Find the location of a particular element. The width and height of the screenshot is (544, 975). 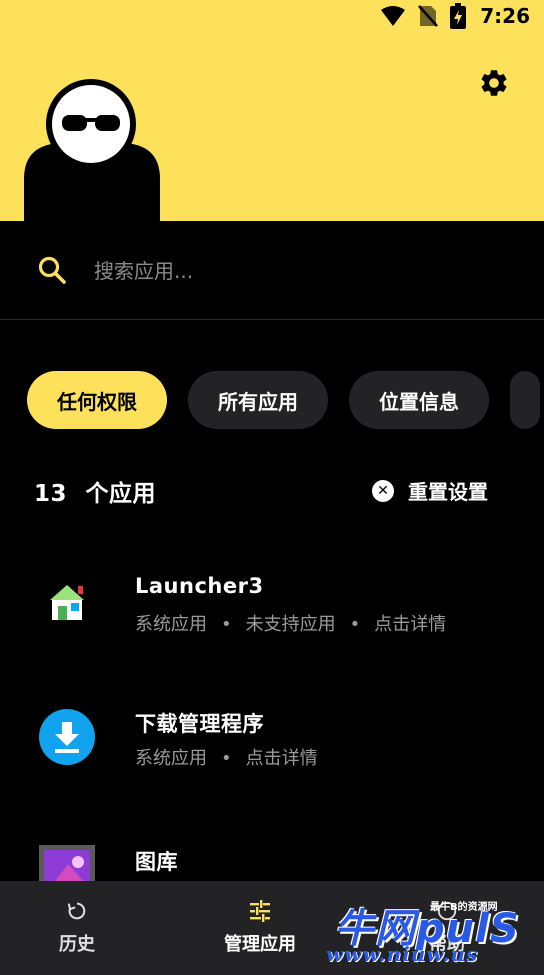

chip-more is located at coordinates (525, 400).